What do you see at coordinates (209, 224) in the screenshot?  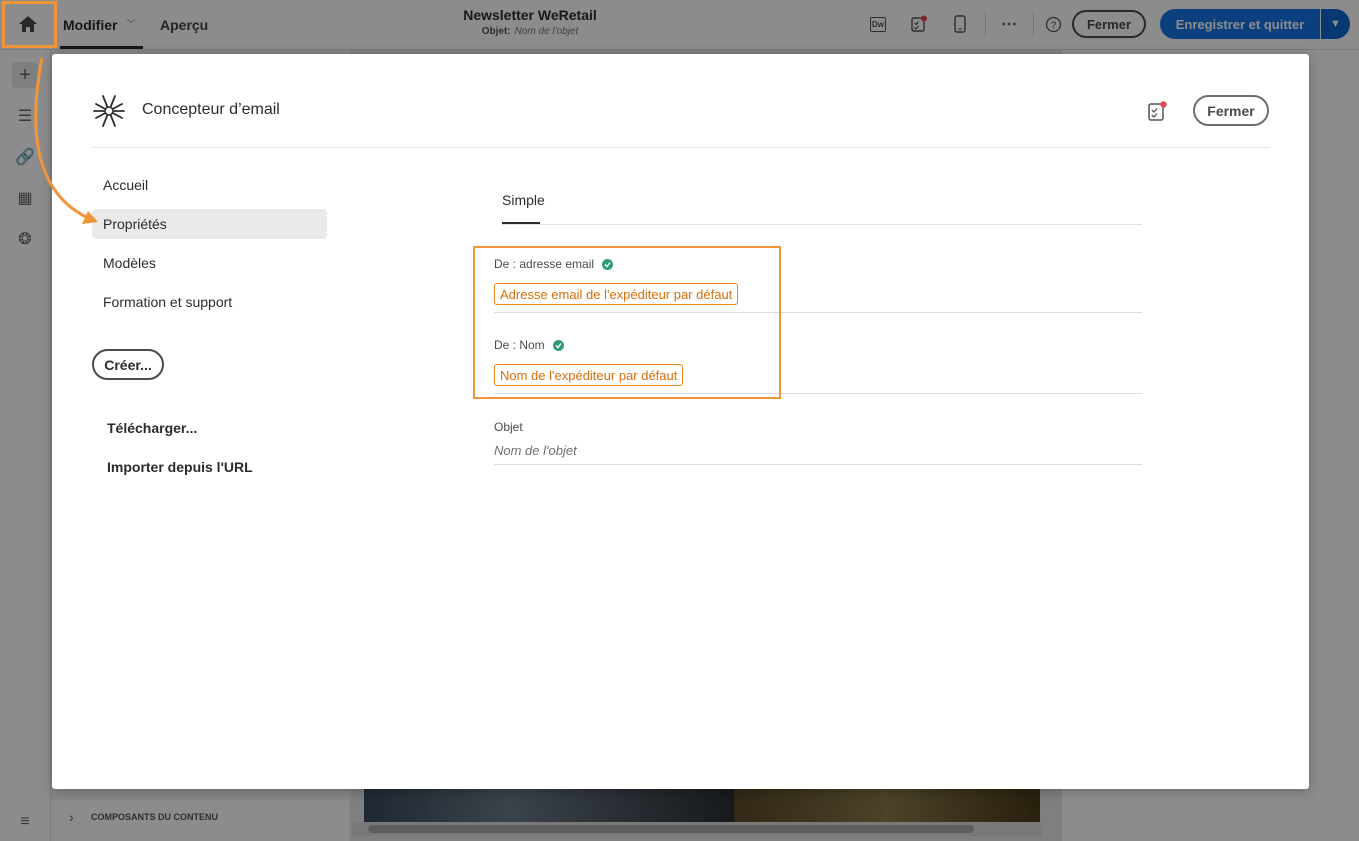 I see `nav-item-proprietes: Propriétés` at bounding box center [209, 224].